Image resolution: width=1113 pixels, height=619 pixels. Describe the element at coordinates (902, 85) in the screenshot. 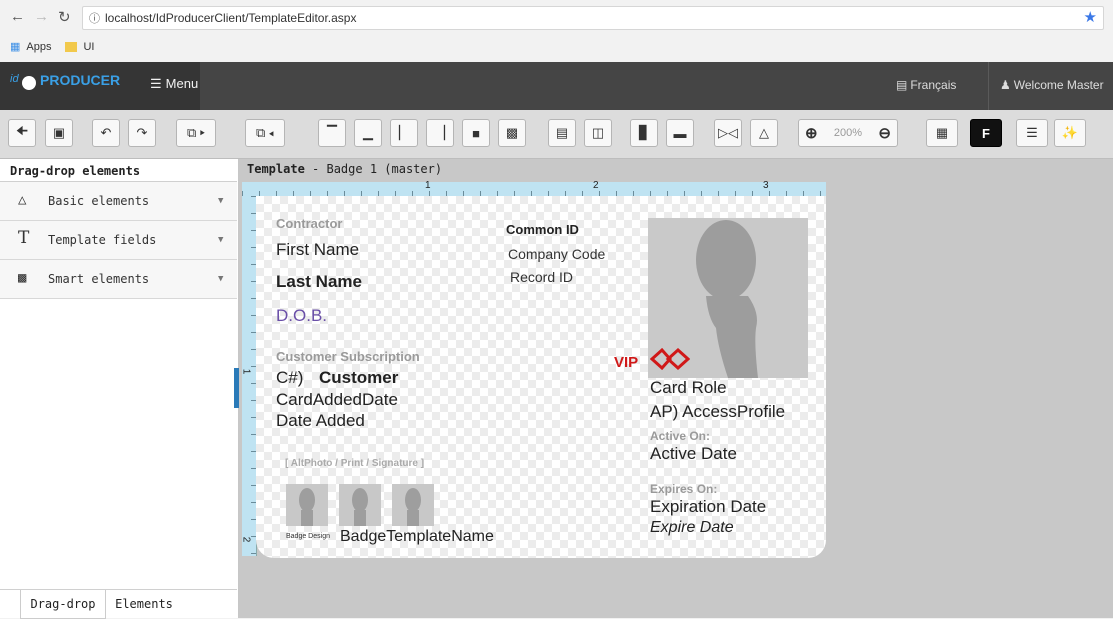

I see `language-icon: ▤` at that location.